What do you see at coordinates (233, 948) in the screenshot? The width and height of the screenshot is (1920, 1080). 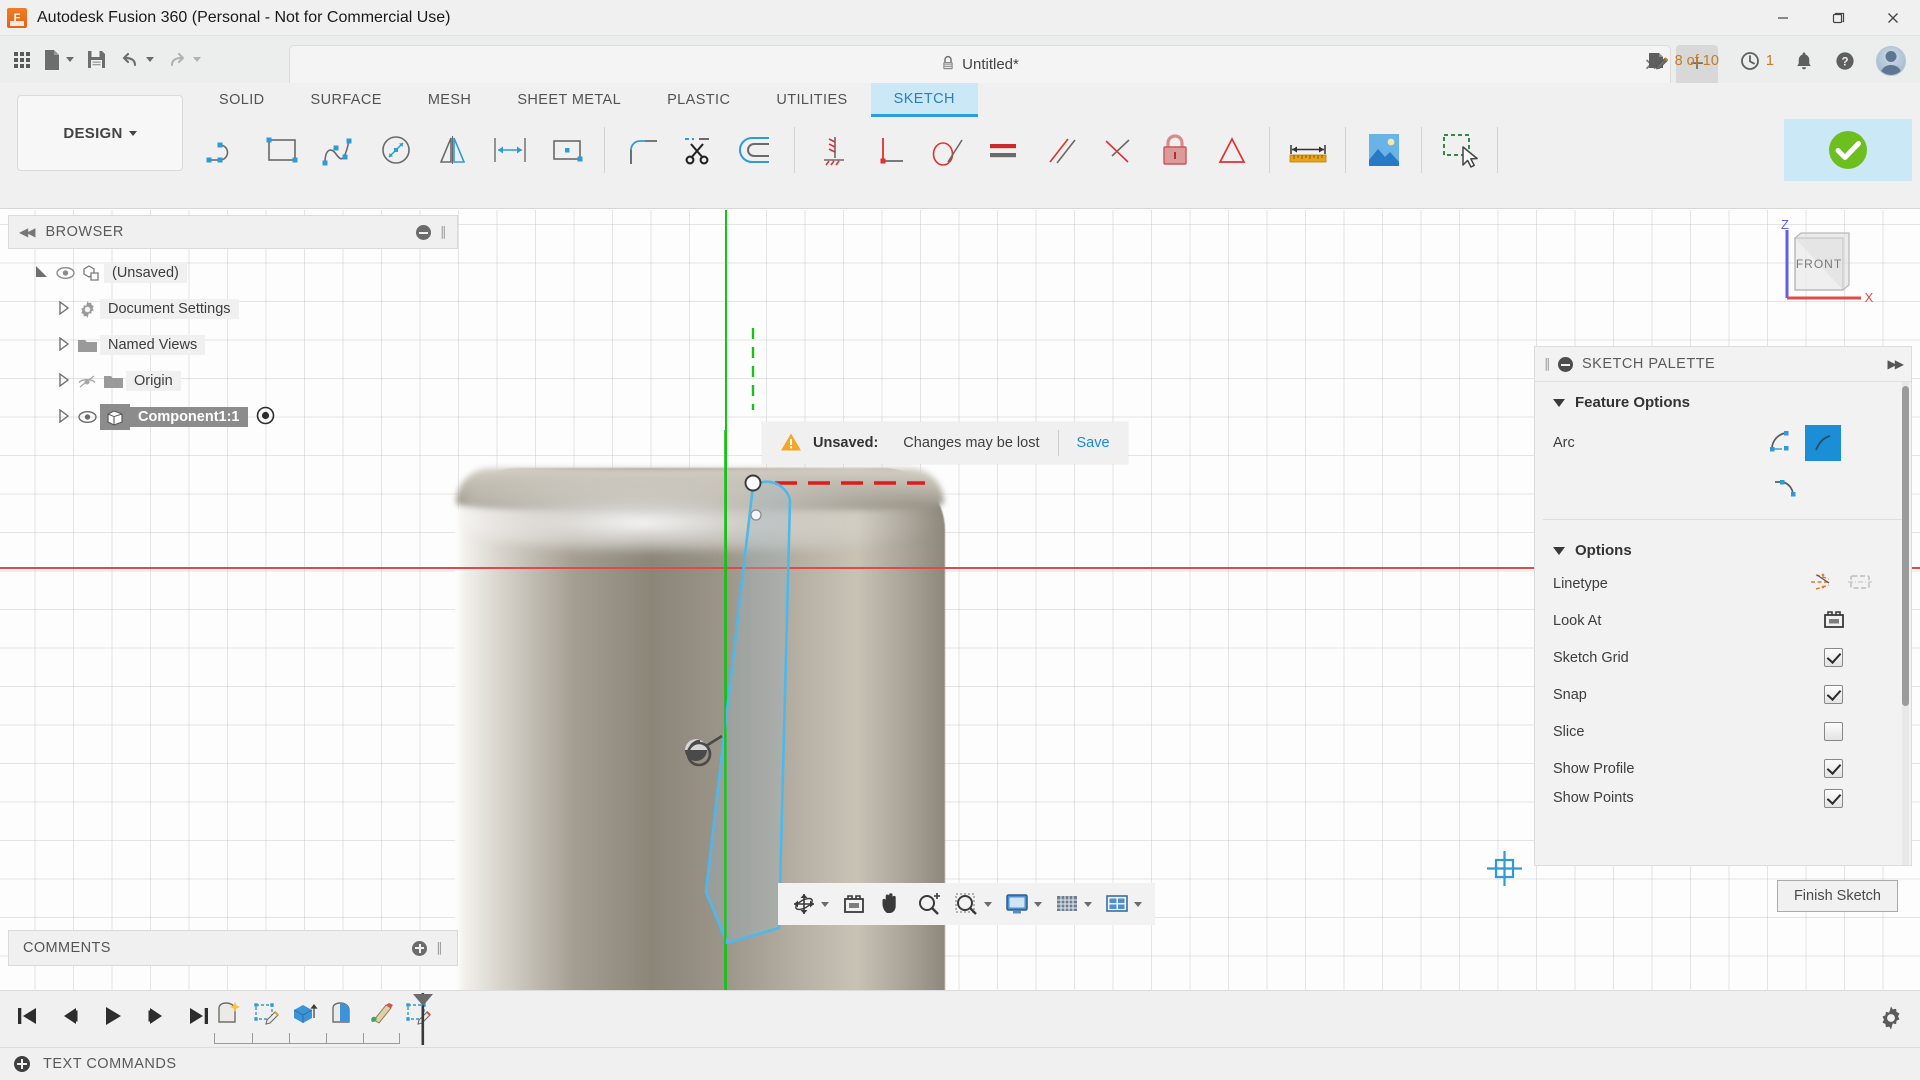 I see `comments-panel: COMMENTS ∥` at bounding box center [233, 948].